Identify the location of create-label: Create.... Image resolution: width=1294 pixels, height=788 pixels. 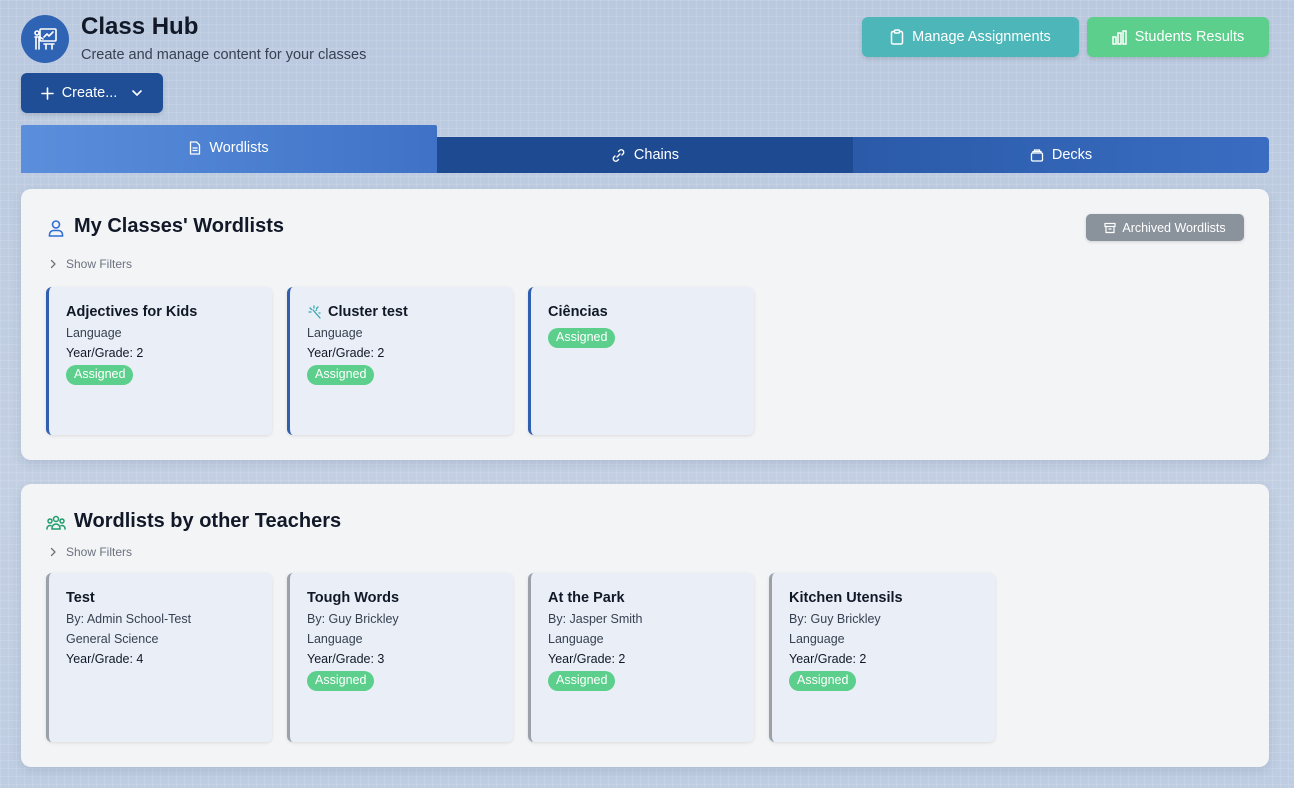
(89, 93).